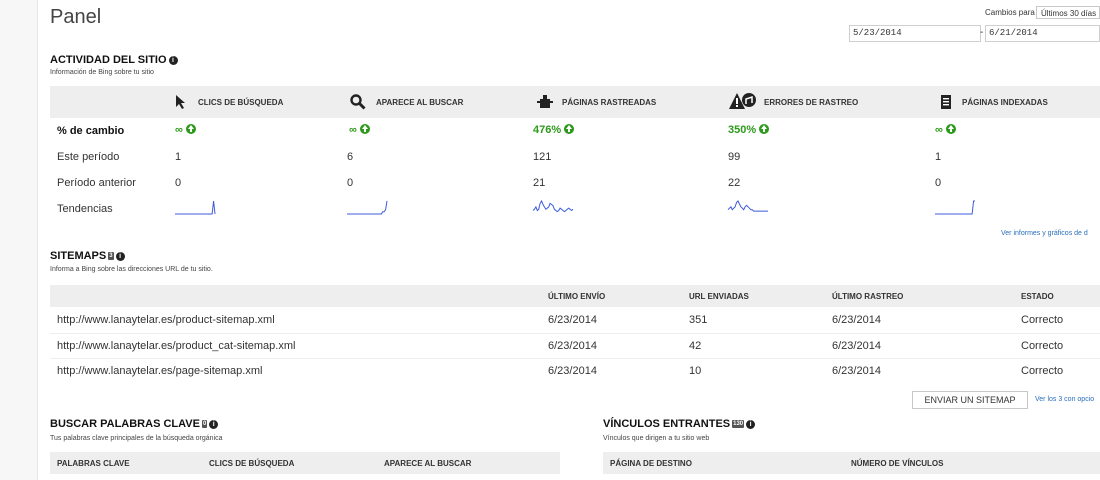 This screenshot has height=480, width=1100. What do you see at coordinates (698, 320) in the screenshot?
I see `sitemap-url-count: 351` at bounding box center [698, 320].